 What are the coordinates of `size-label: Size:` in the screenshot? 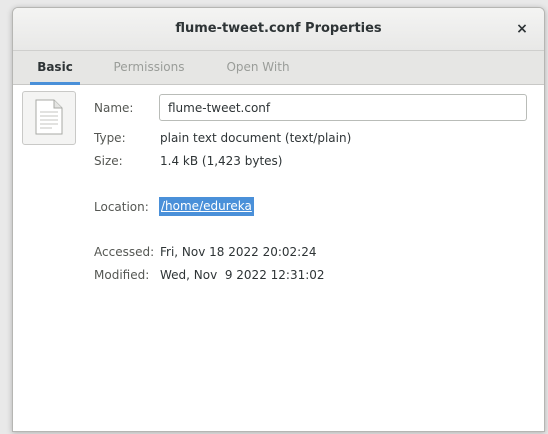 It's located at (108, 161).